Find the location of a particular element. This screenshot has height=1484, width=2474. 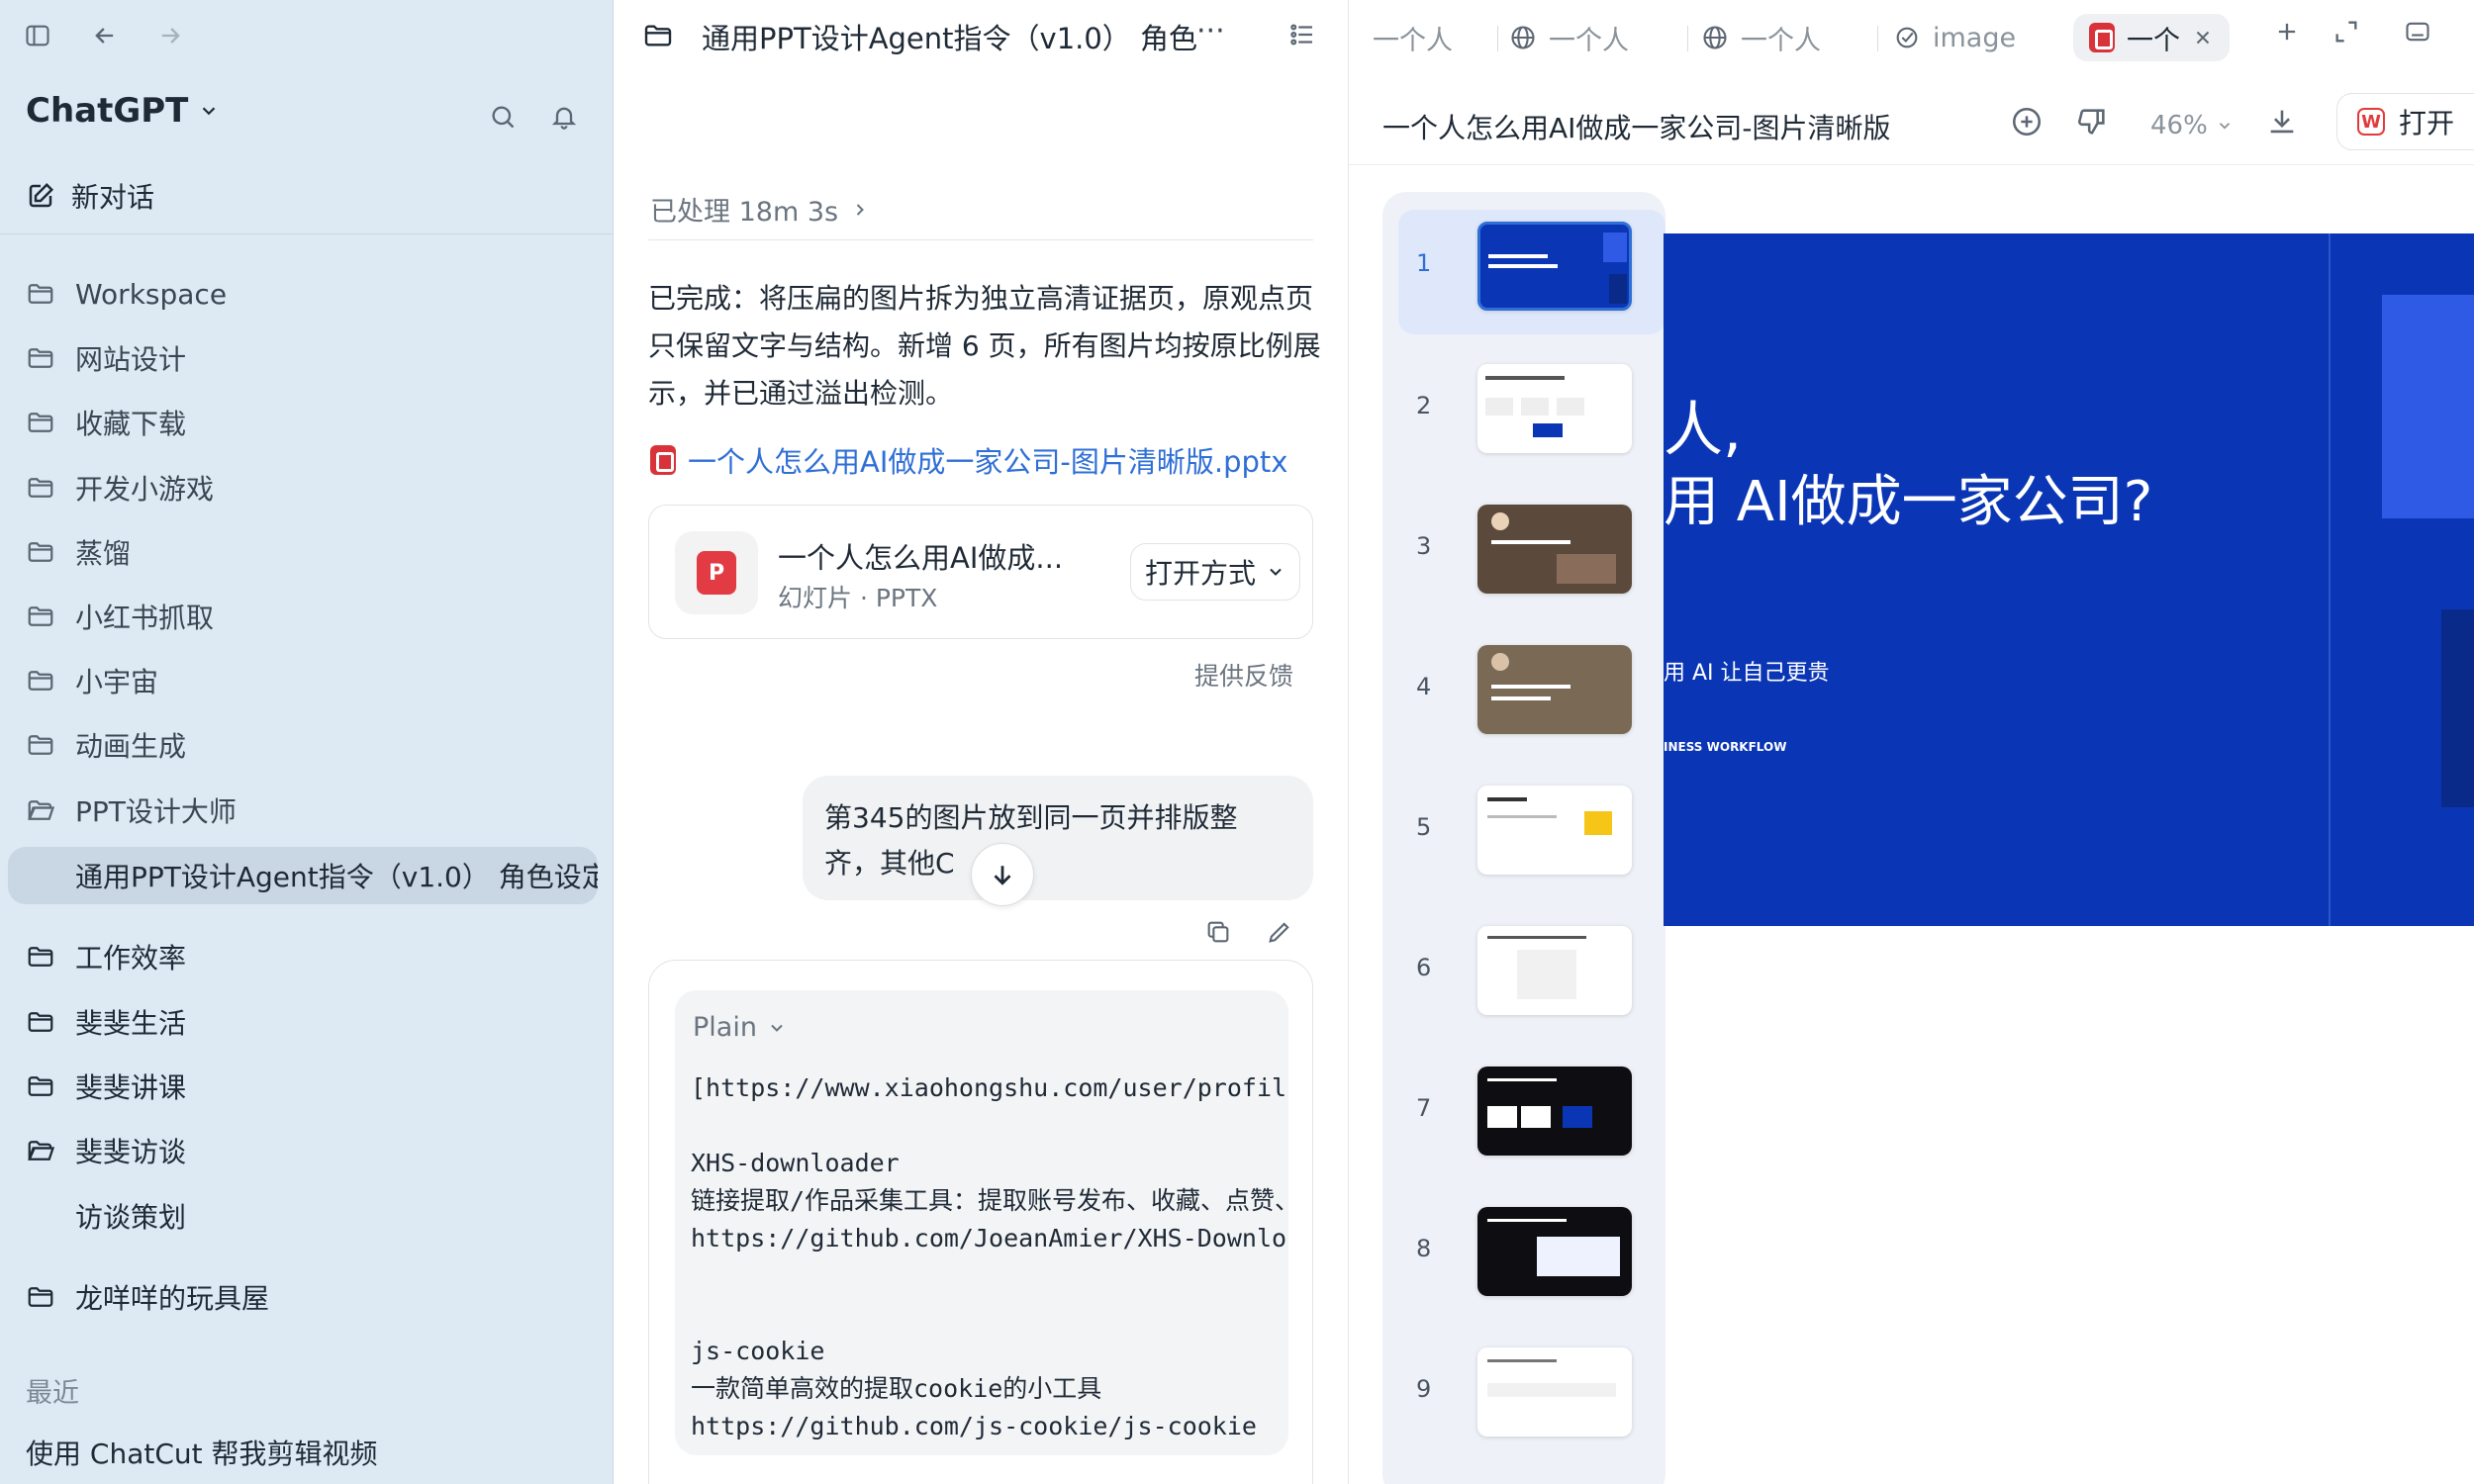

sidebar-project-website-design: 网站设计 is located at coordinates (307, 358).